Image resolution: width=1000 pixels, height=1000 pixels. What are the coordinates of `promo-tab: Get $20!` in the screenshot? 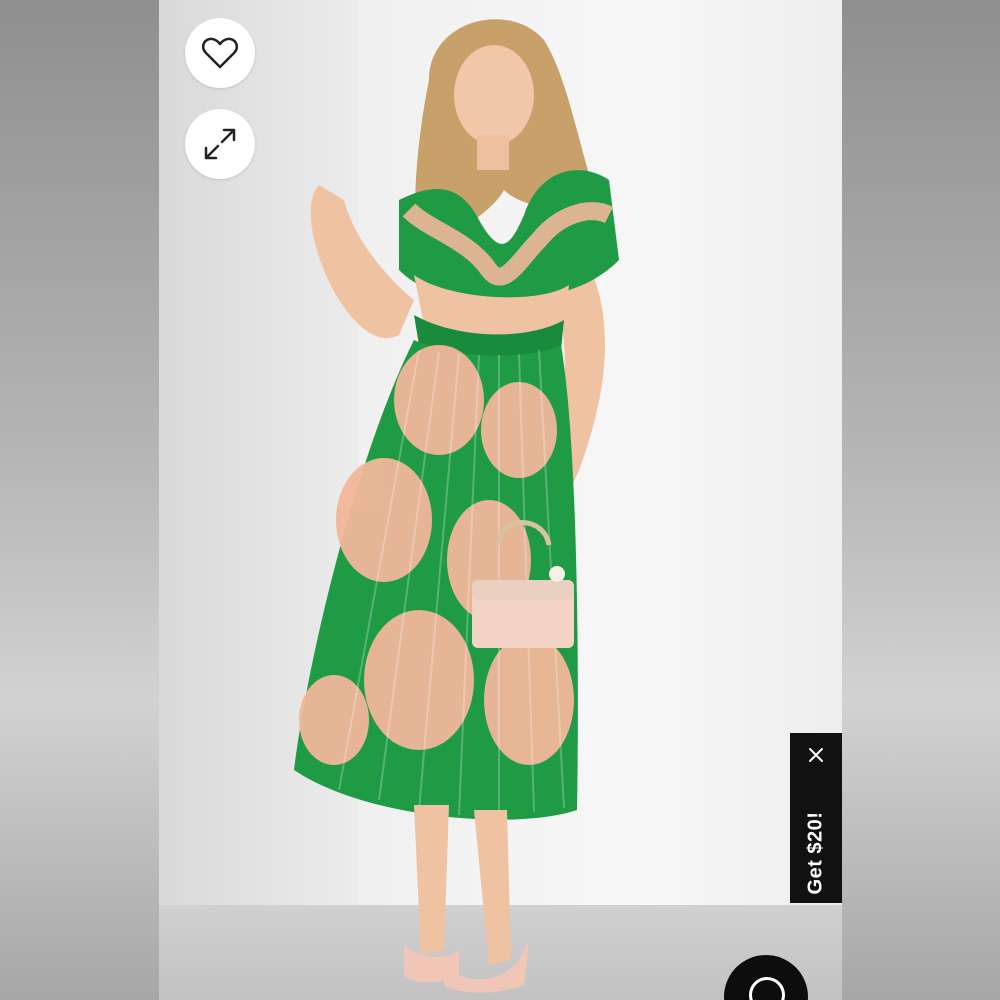 It's located at (816, 818).